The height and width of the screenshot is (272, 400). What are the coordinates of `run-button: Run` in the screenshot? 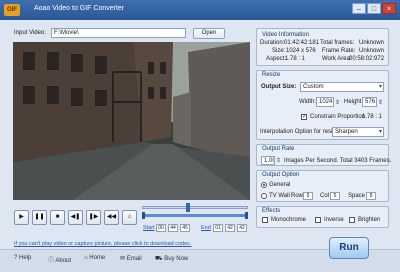 It's located at (349, 248).